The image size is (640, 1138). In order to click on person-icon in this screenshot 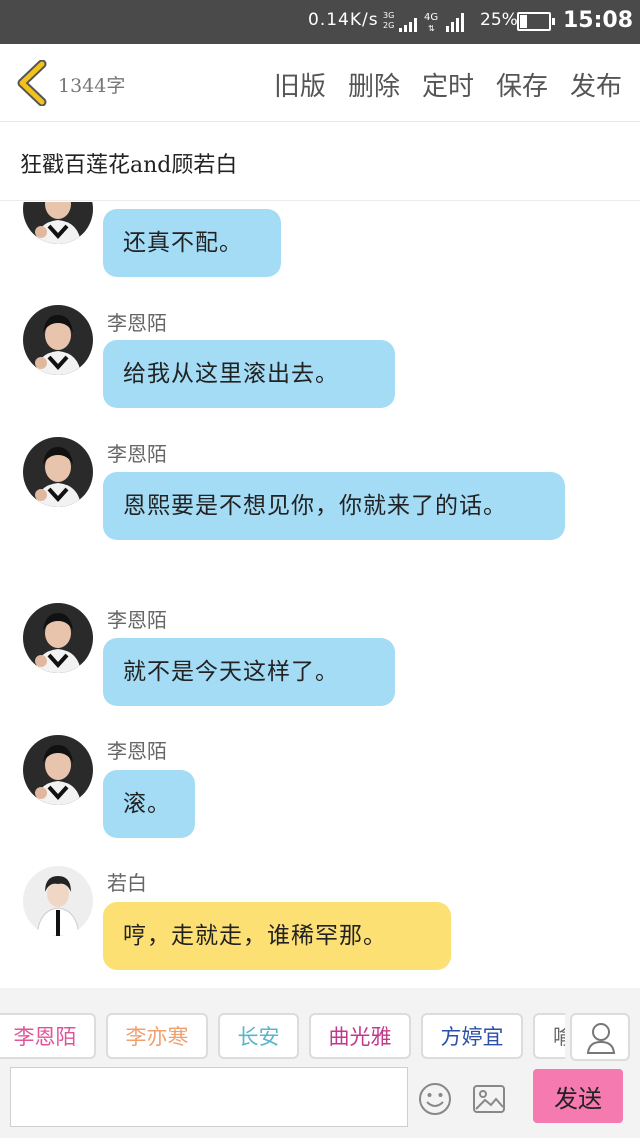, I will do `click(601, 1038)`.